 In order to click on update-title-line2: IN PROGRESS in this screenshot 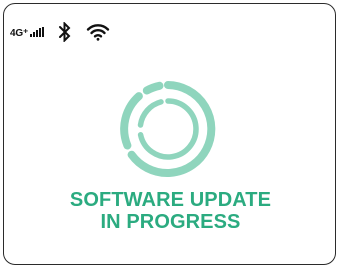, I will do `click(170, 222)`.